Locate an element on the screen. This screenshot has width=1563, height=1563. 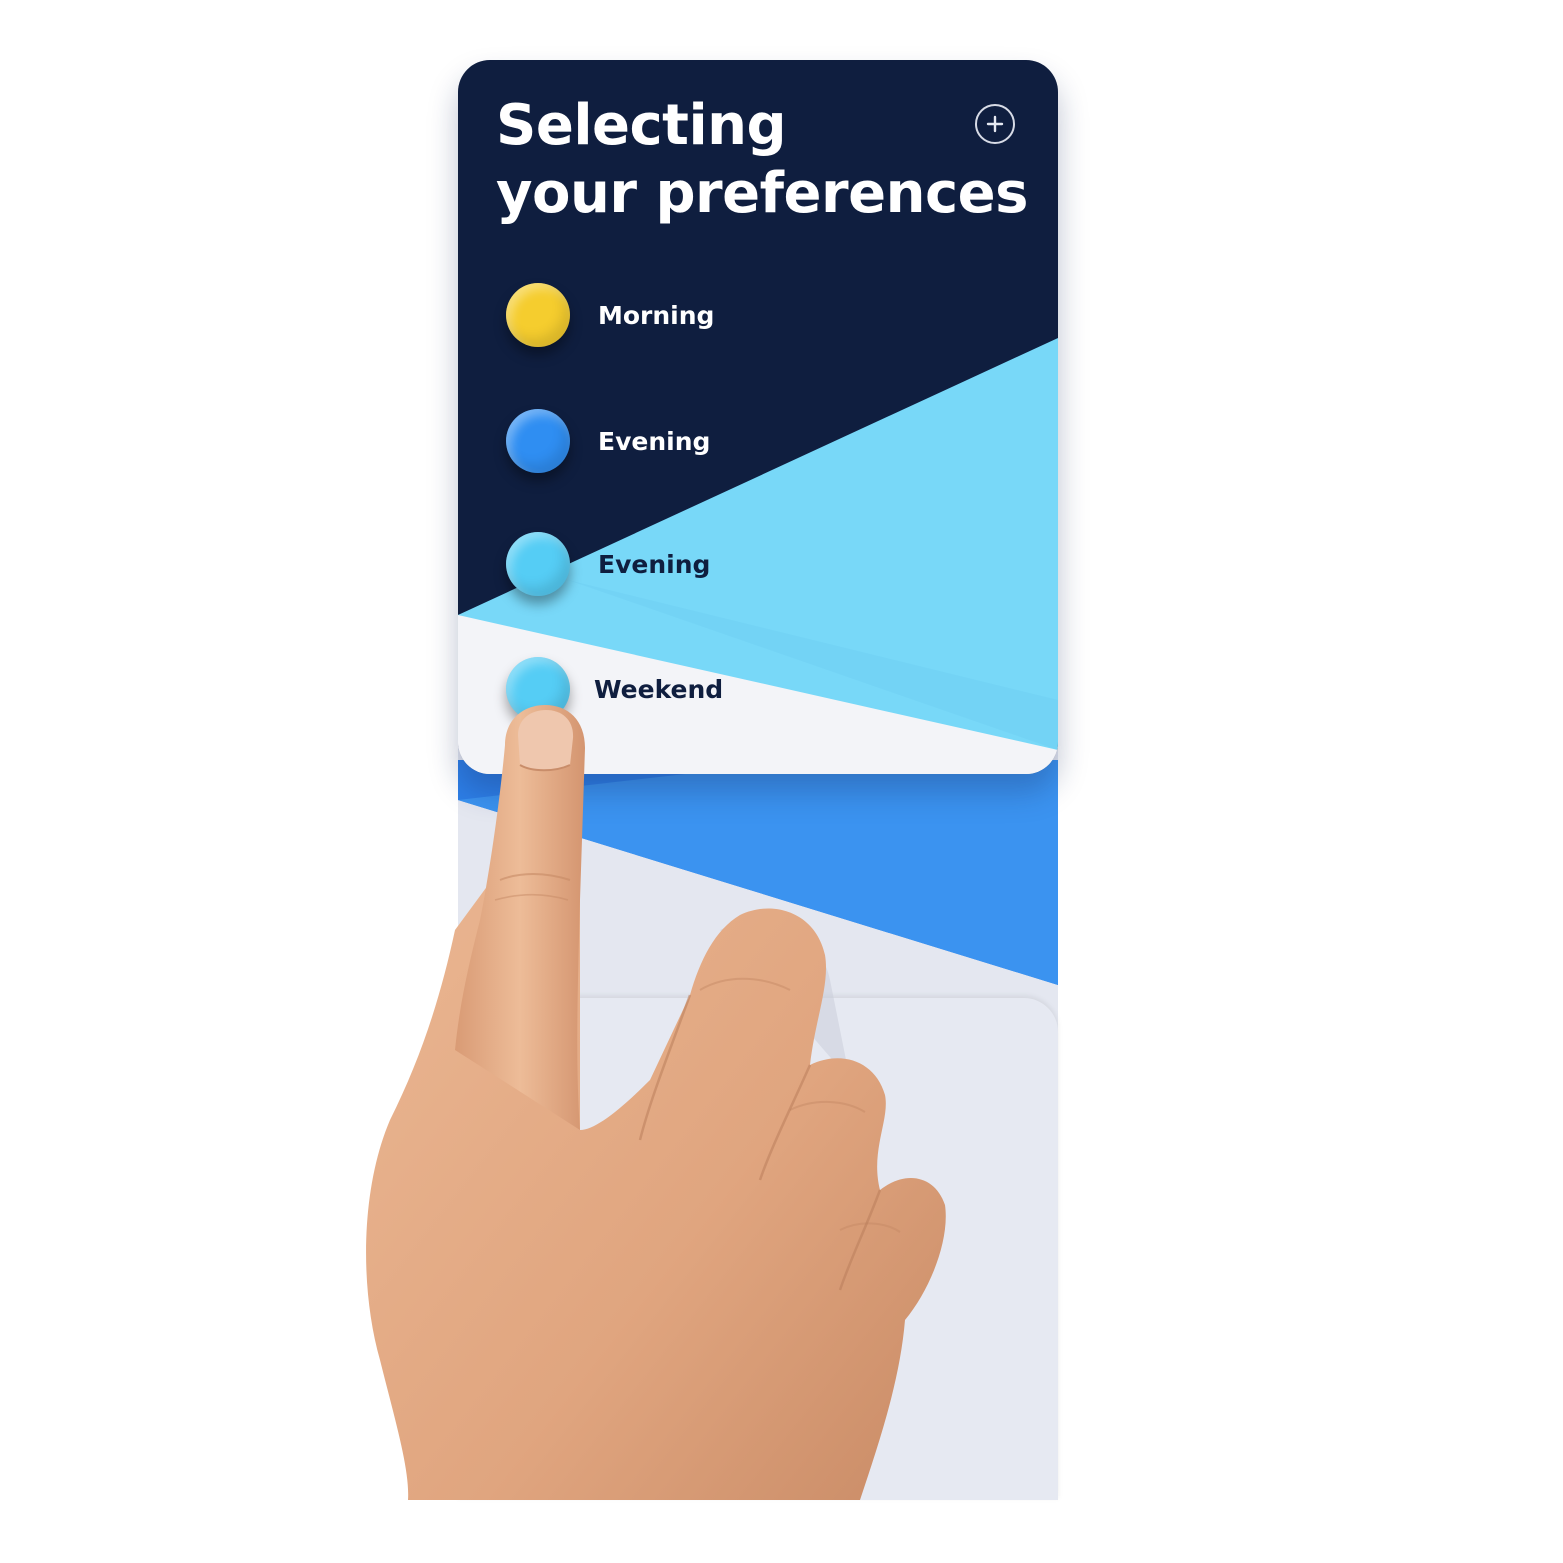
option-morning: Morning is located at coordinates (610, 315).